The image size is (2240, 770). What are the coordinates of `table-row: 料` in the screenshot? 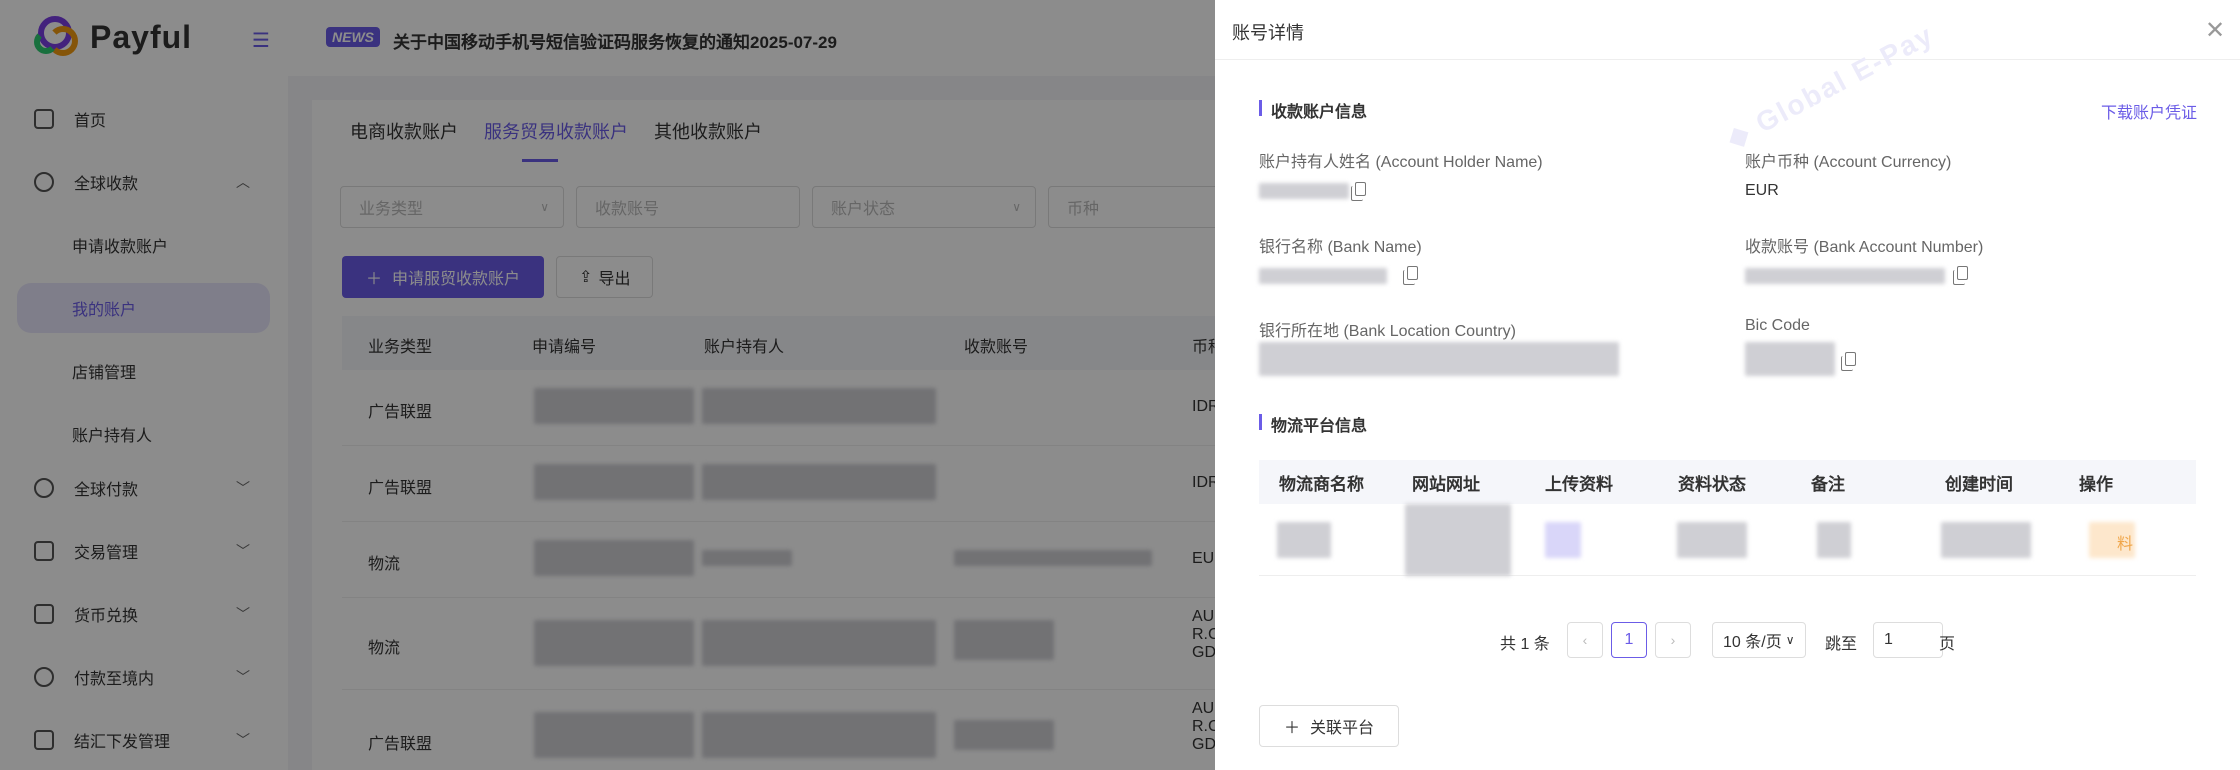 It's located at (1727, 540).